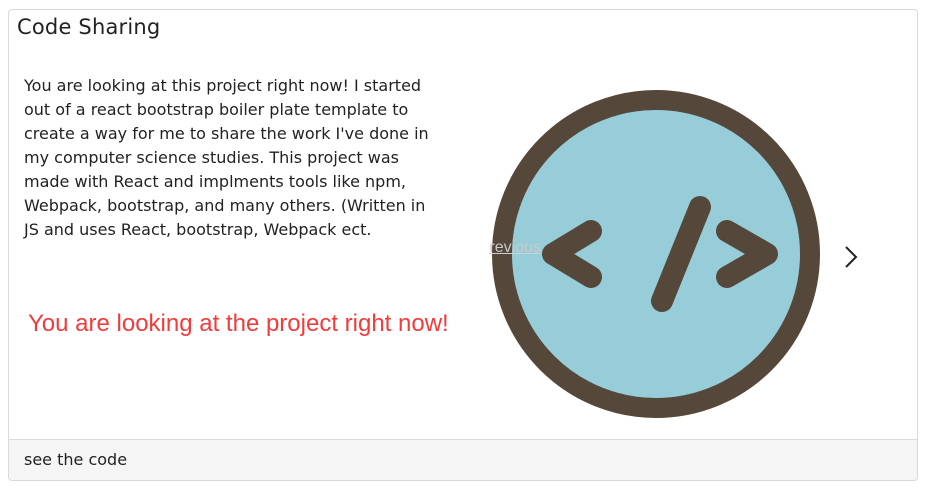  I want to click on see-code-link: see the code, so click(75, 459).